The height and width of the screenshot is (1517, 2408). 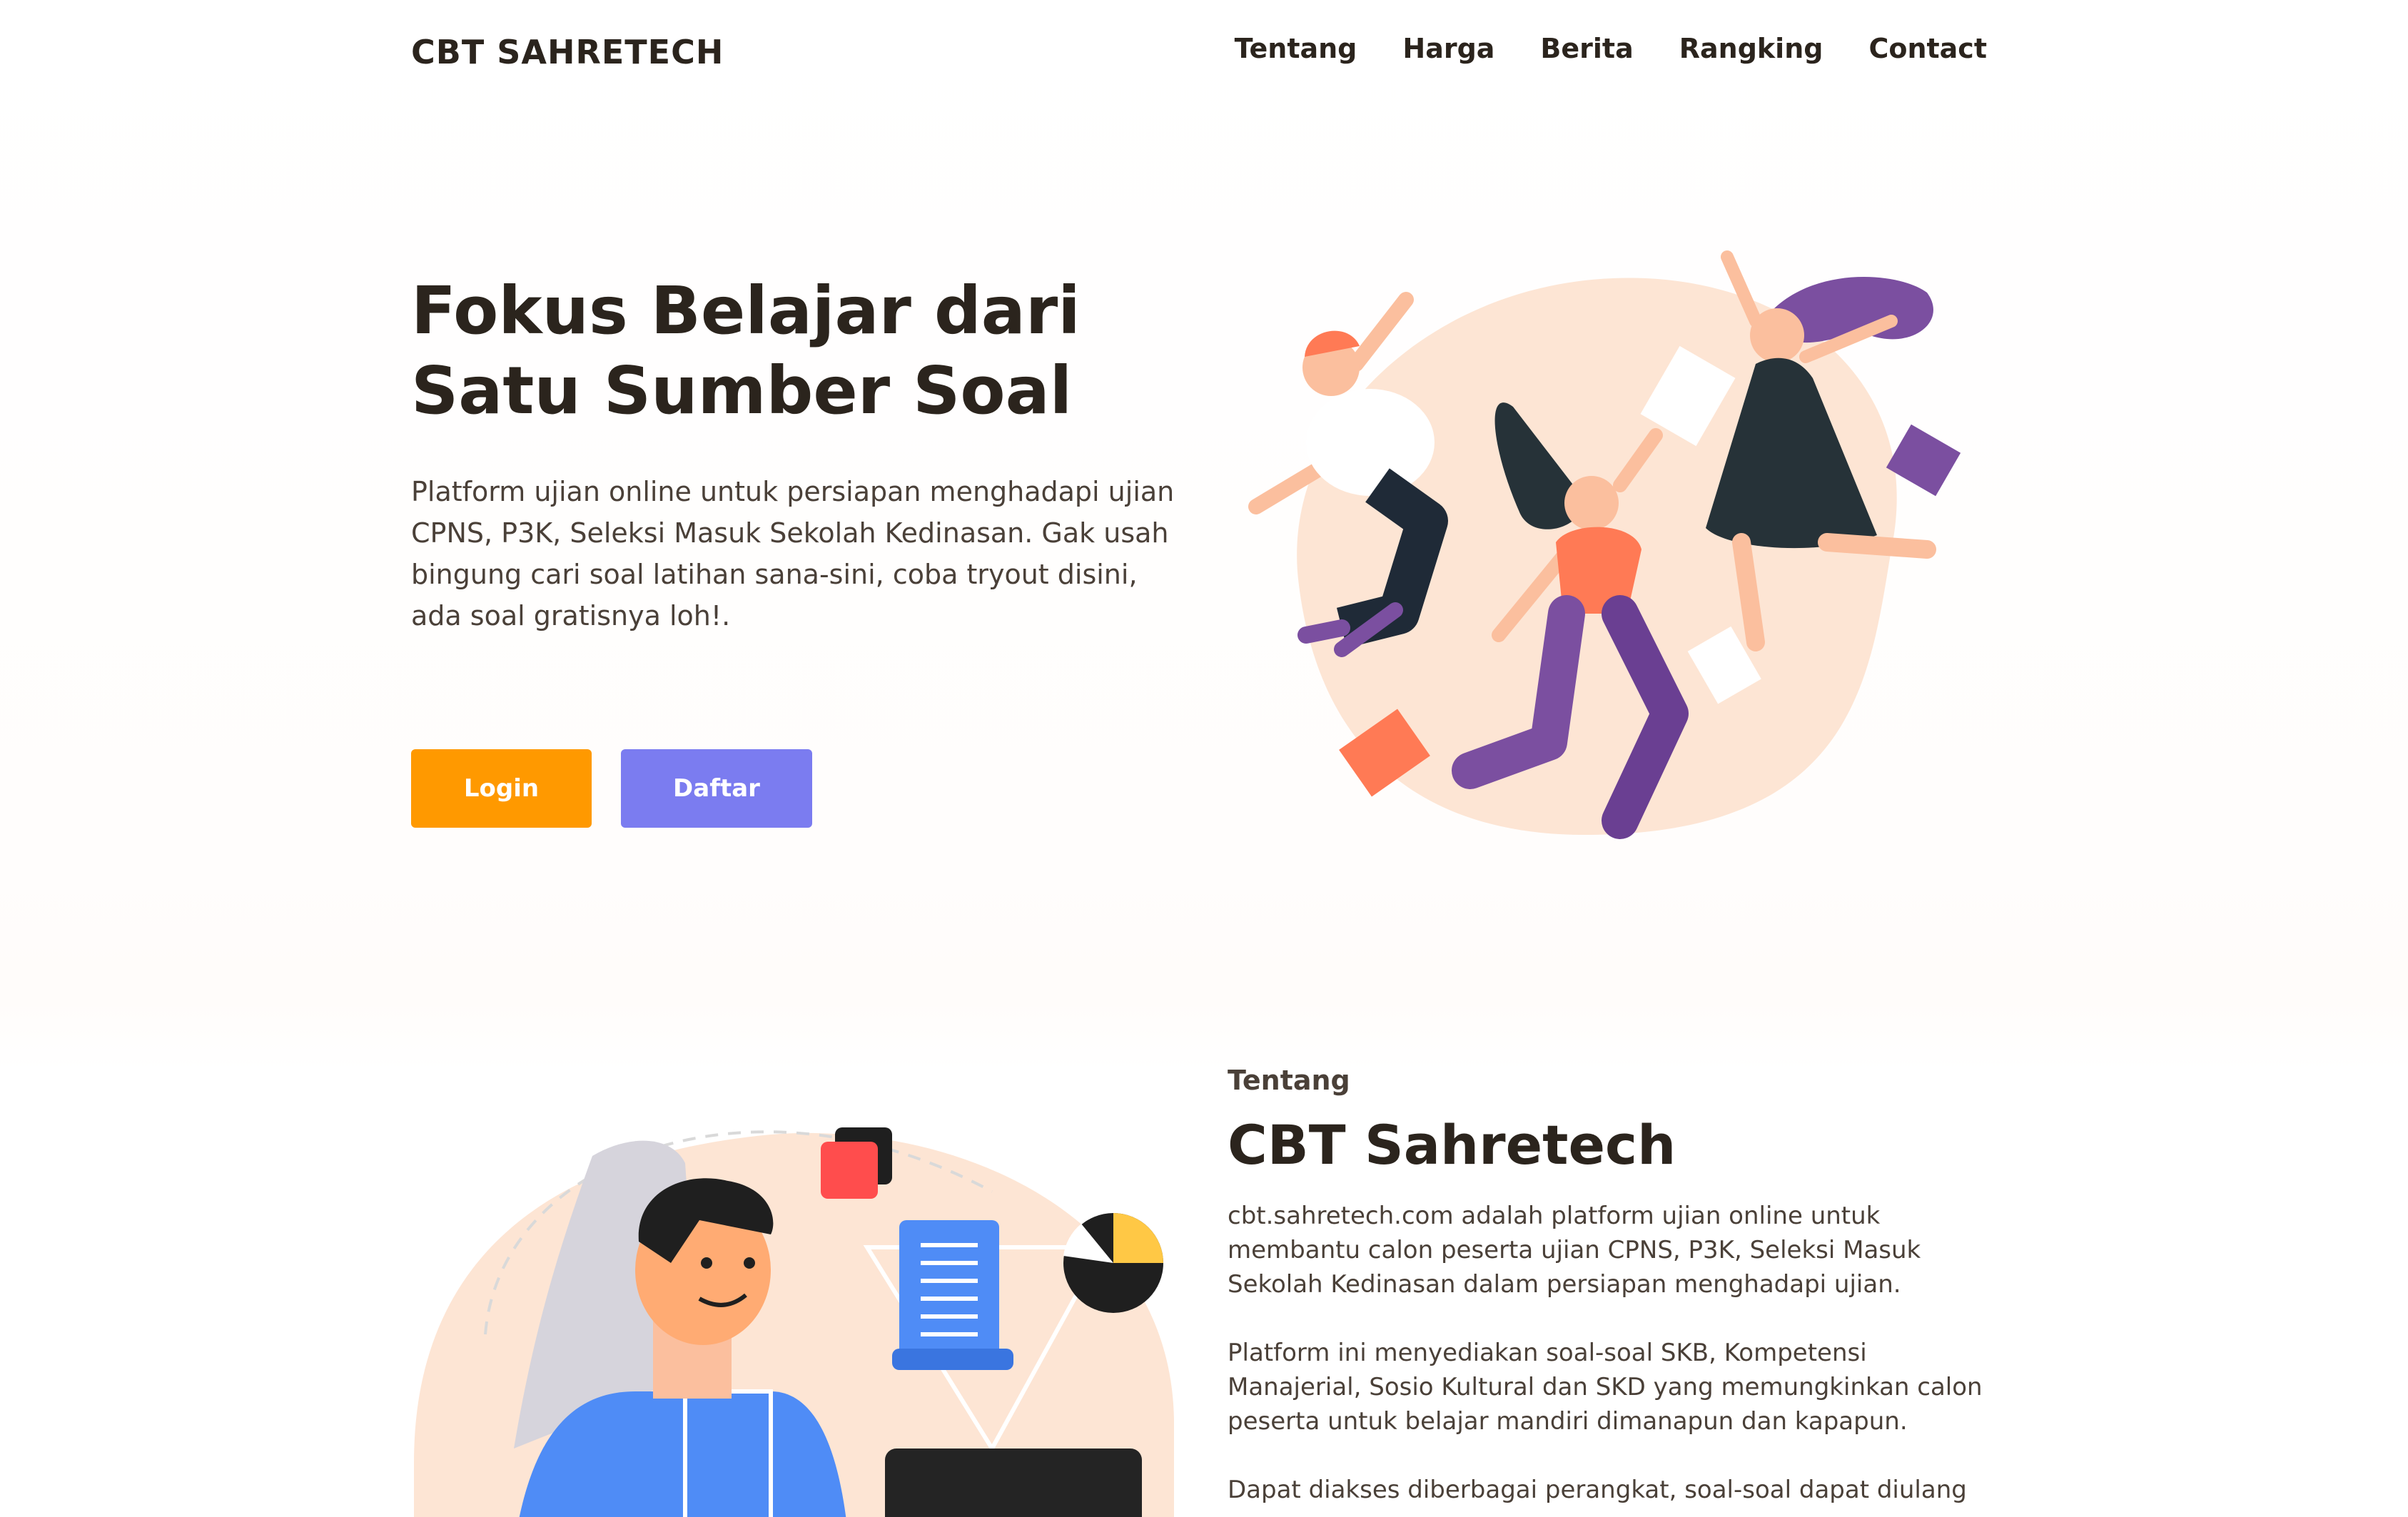 I want to click on main-nav: Tentang Harga Berita Rangking Contact, so click(x=1611, y=48).